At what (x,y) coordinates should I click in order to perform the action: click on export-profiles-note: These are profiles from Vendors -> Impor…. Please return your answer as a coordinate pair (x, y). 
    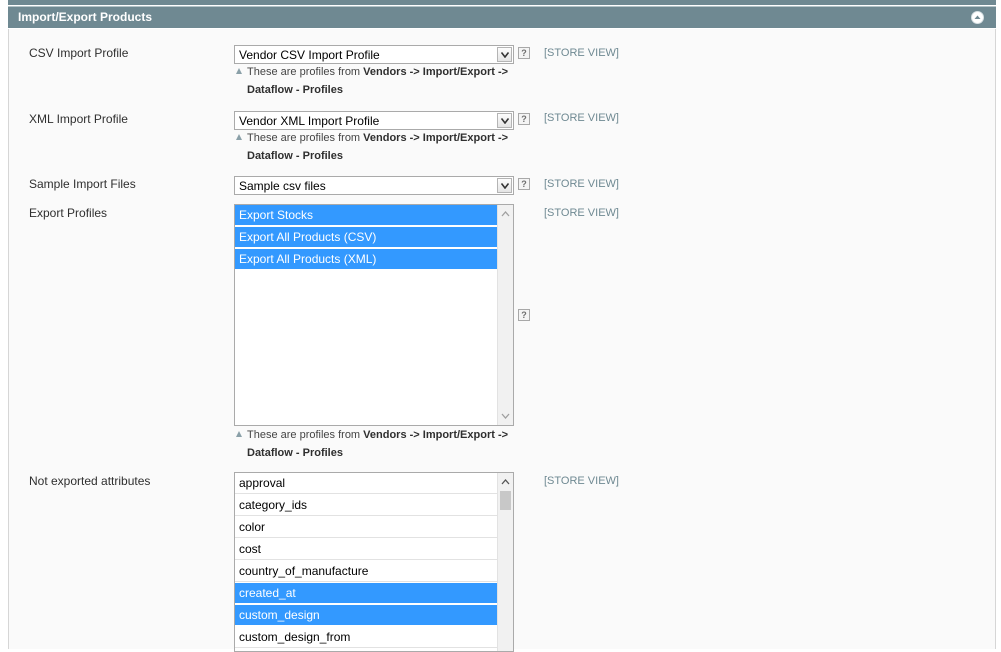
    Looking at the image, I should click on (381, 444).